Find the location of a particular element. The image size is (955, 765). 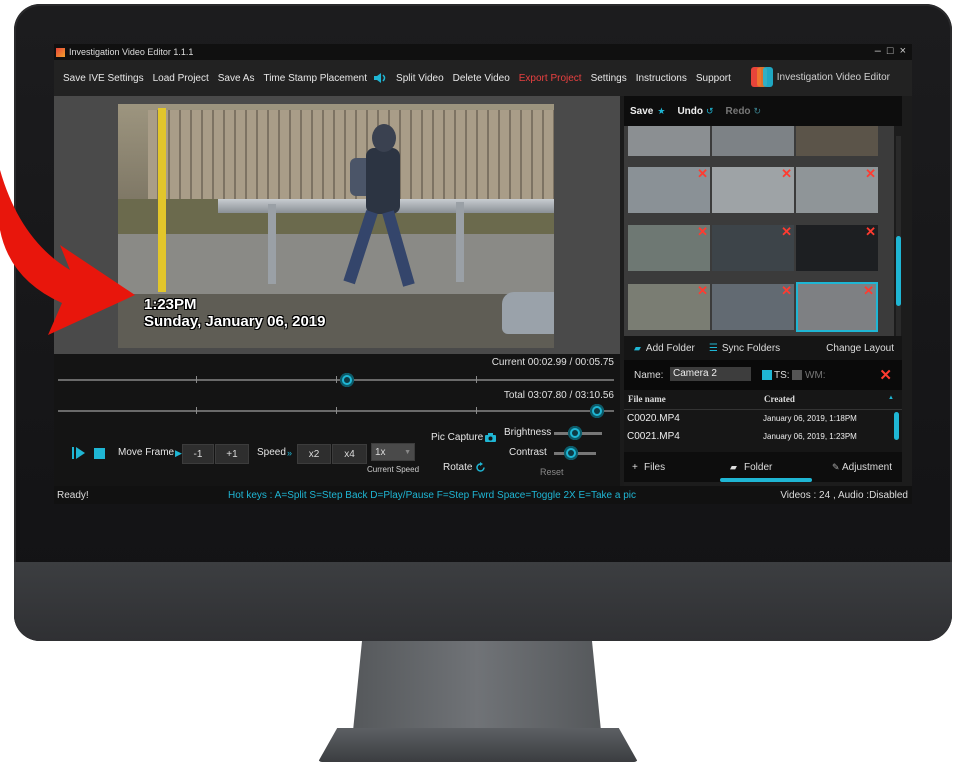

rotate-icon is located at coordinates (480, 467).